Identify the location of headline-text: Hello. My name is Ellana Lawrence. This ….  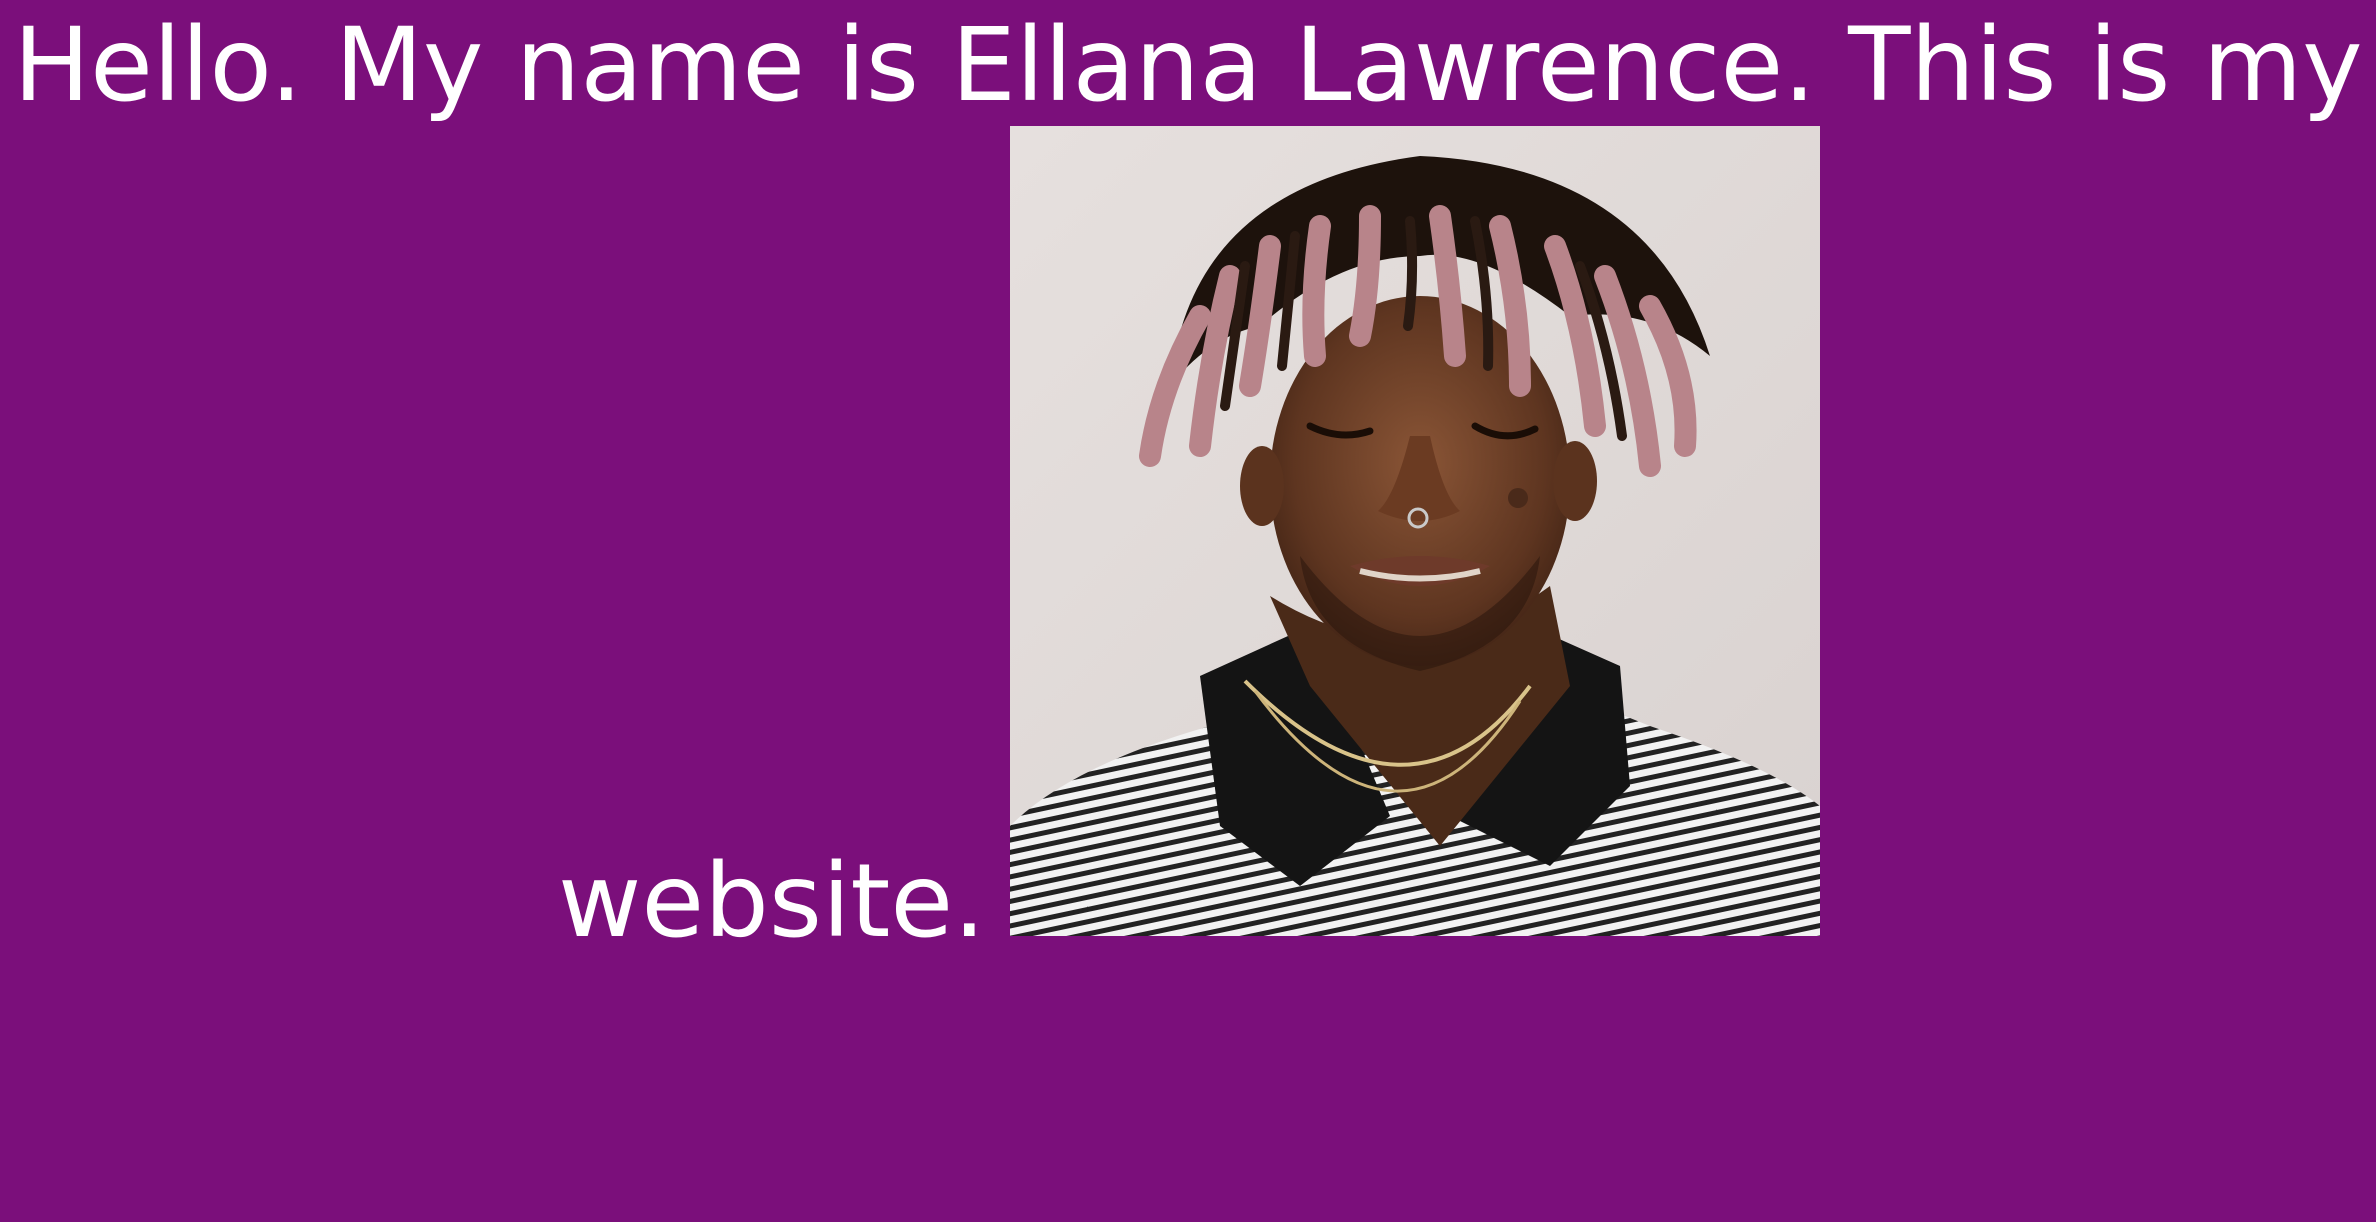
(1188, 65).